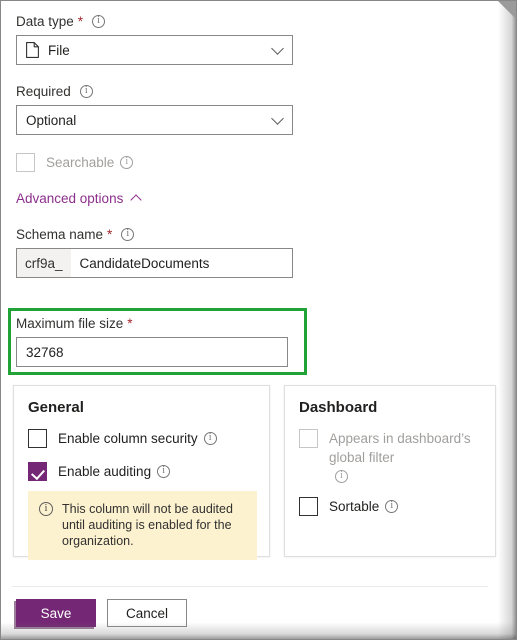 The width and height of the screenshot is (517, 640). What do you see at coordinates (147, 613) in the screenshot?
I see `cancel-button: Cancel` at bounding box center [147, 613].